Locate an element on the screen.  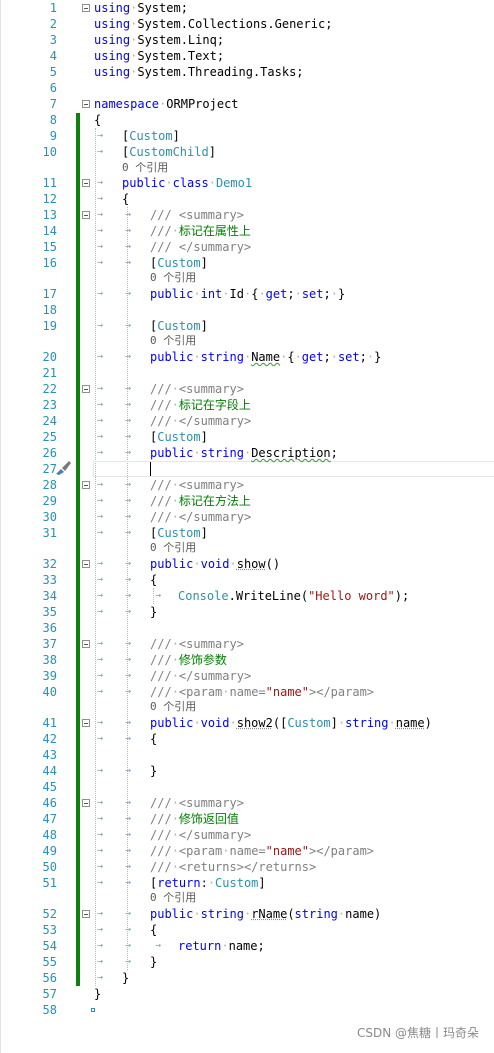
line-number: 34 is located at coordinates (49, 596).